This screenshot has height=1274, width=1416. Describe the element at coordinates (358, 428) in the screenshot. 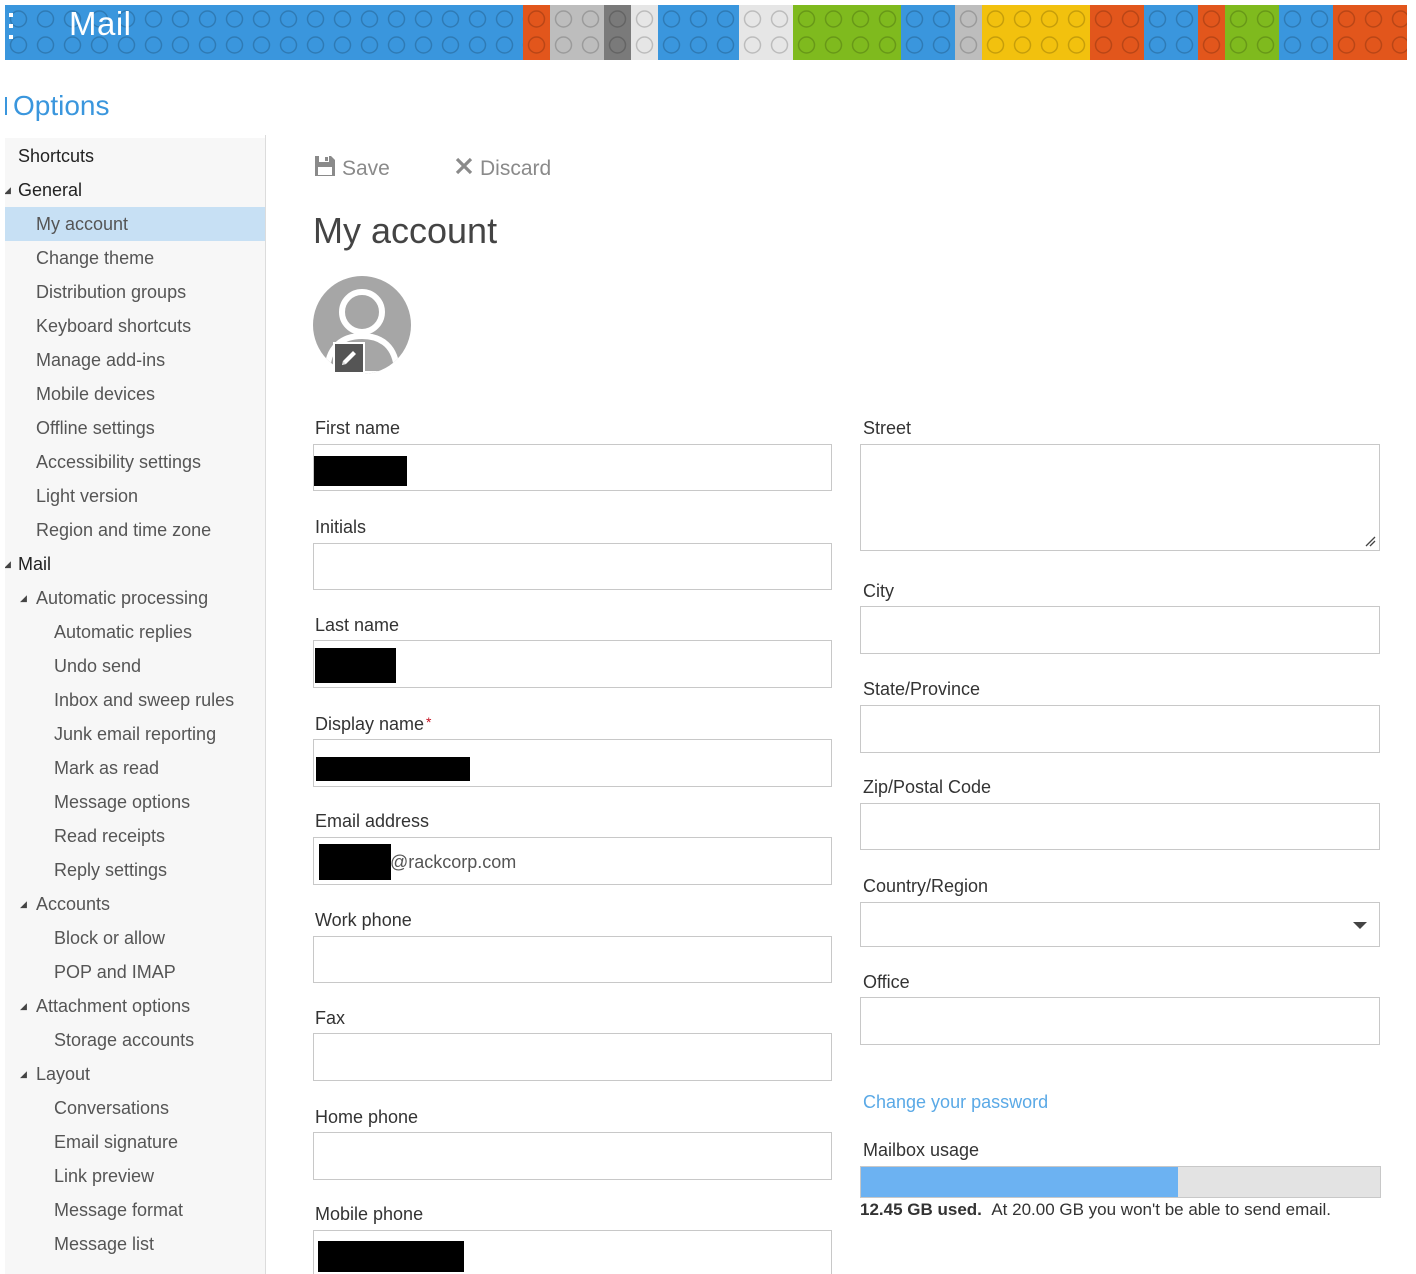

I see `first-name-label: First name` at that location.